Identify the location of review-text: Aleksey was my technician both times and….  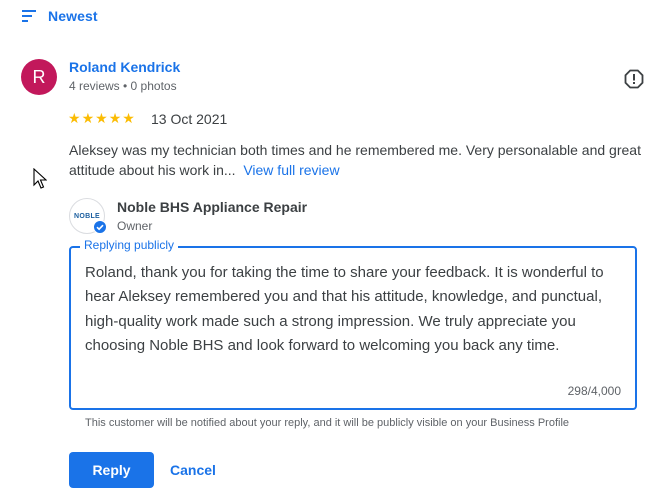
(365, 160).